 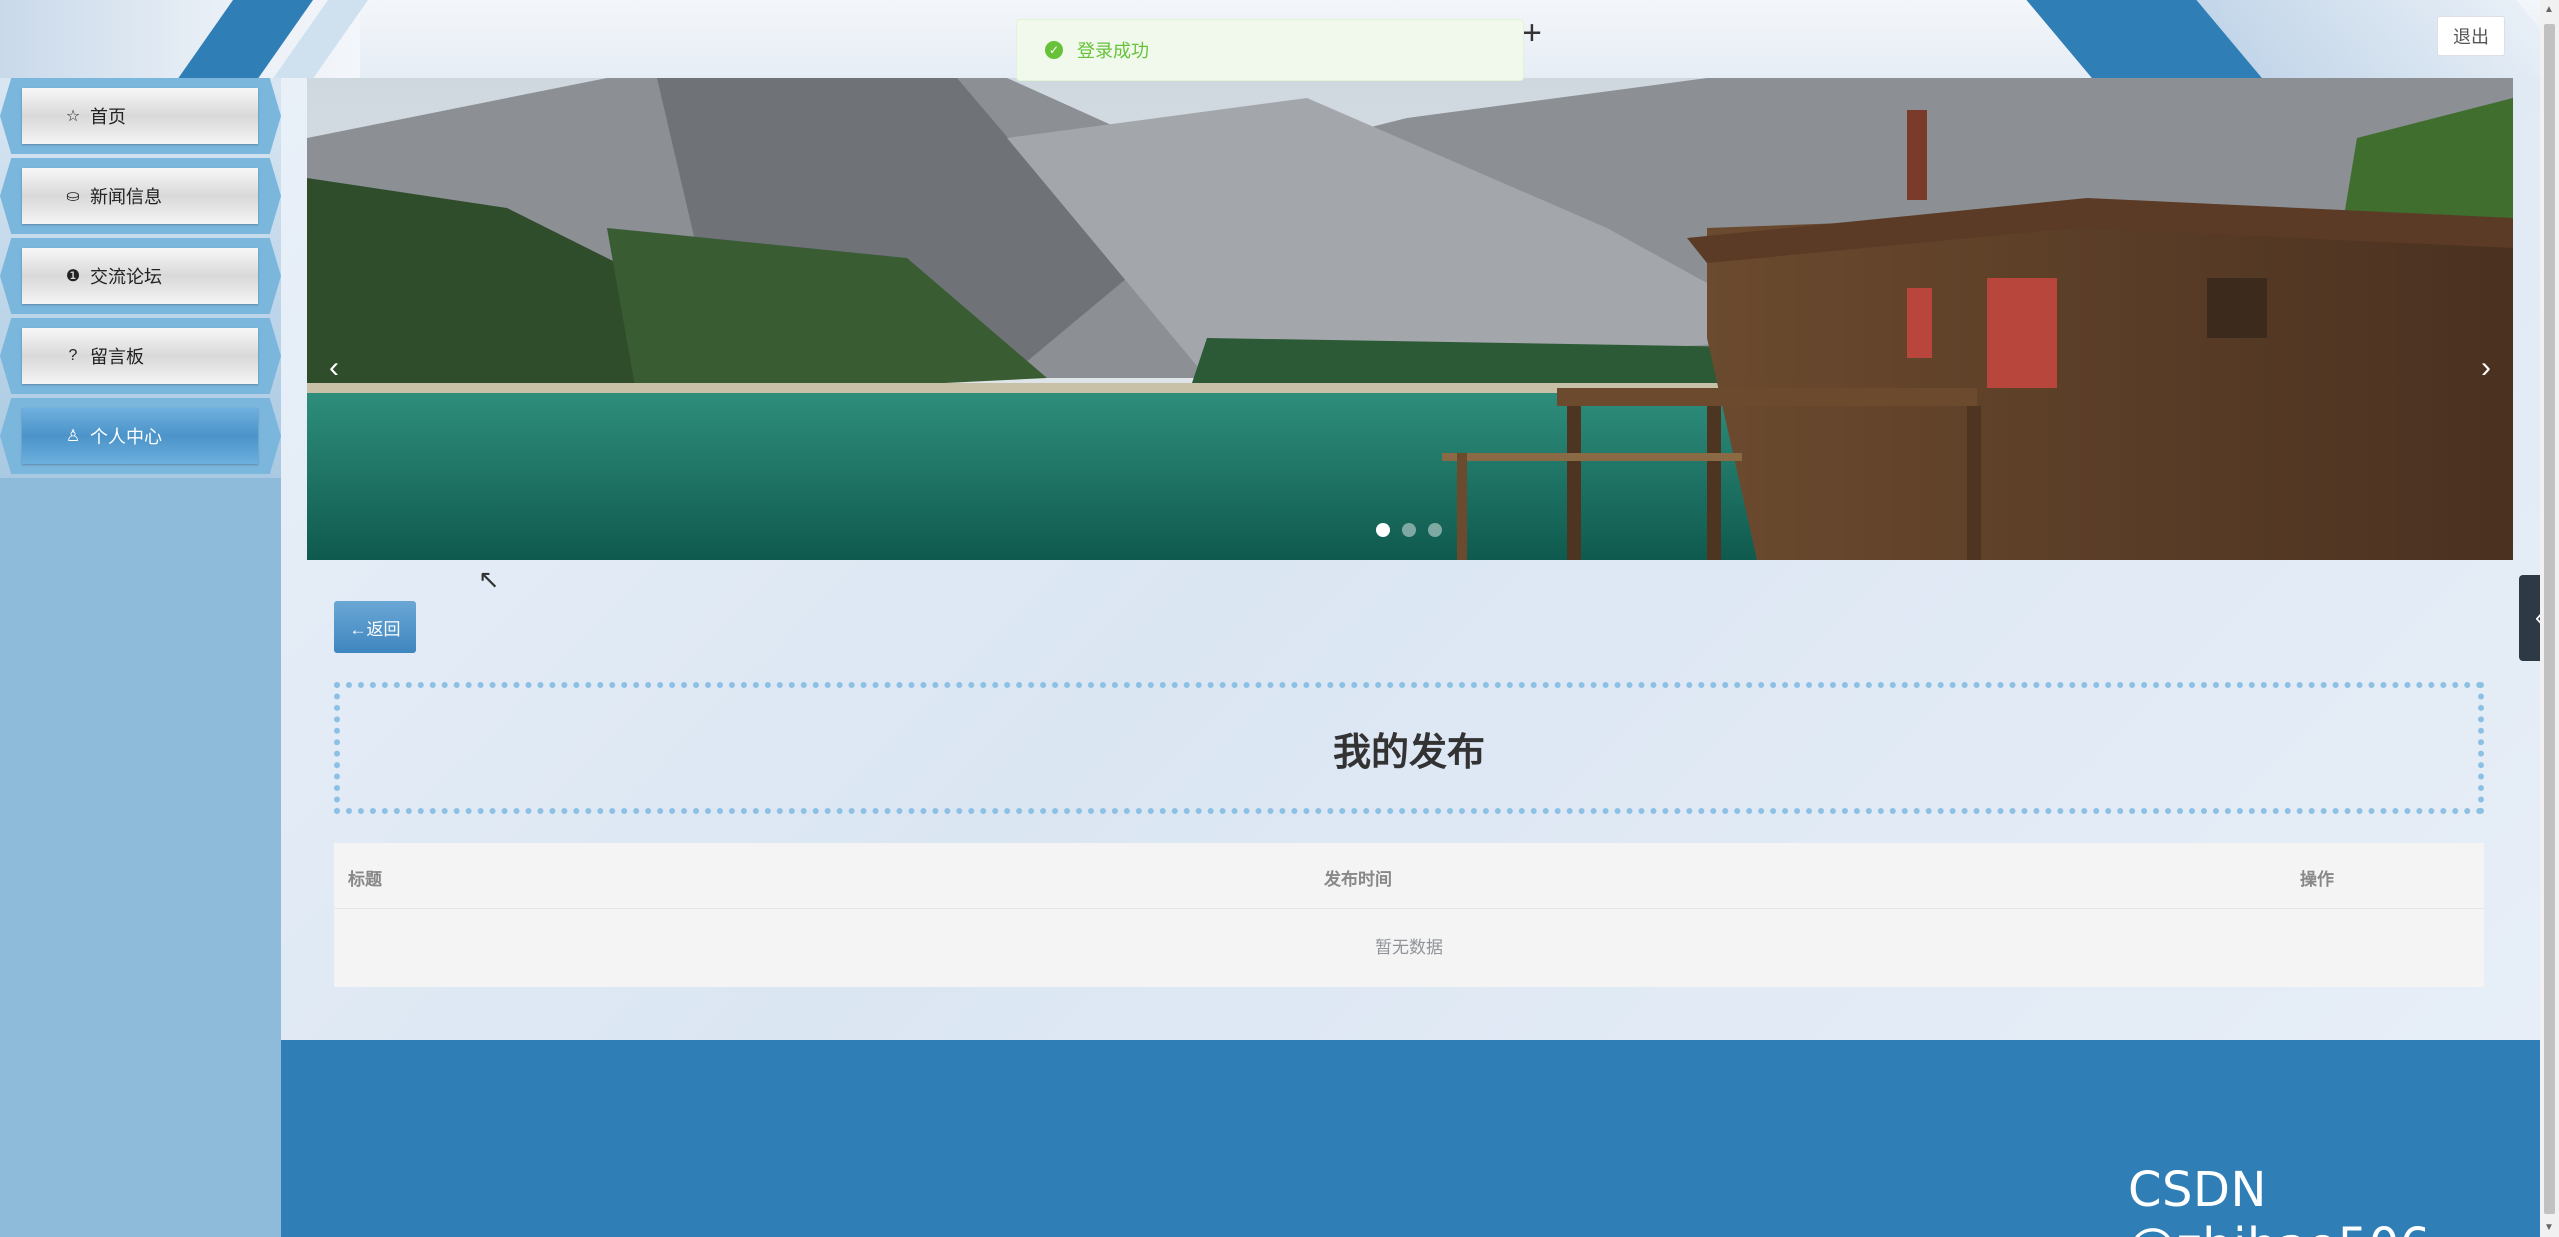 I want to click on sidebar-item-label: 个人中心, so click(x=126, y=437).